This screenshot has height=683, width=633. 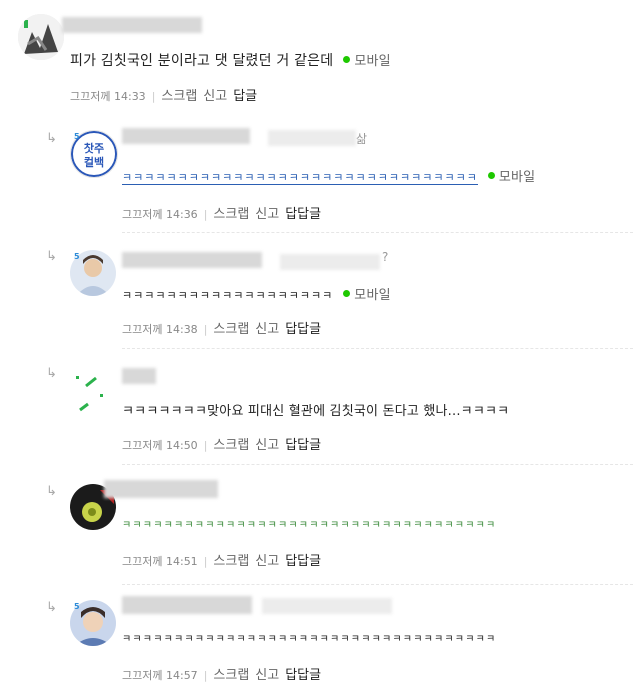 I want to click on comment-text: ㅋㅋㅋㅋㅋㅋㅋㅋㅋㅋㅋㅋㅋㅋㅋㅋㅋㅋㅋ 모바일, so click(x=256, y=293).